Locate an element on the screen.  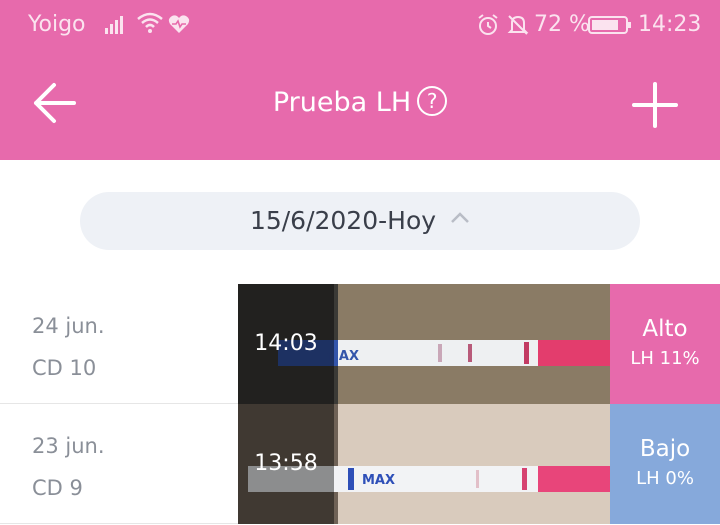
status-bar: Yoigo 72 % 14:23 is located at coordinates (360, 25).